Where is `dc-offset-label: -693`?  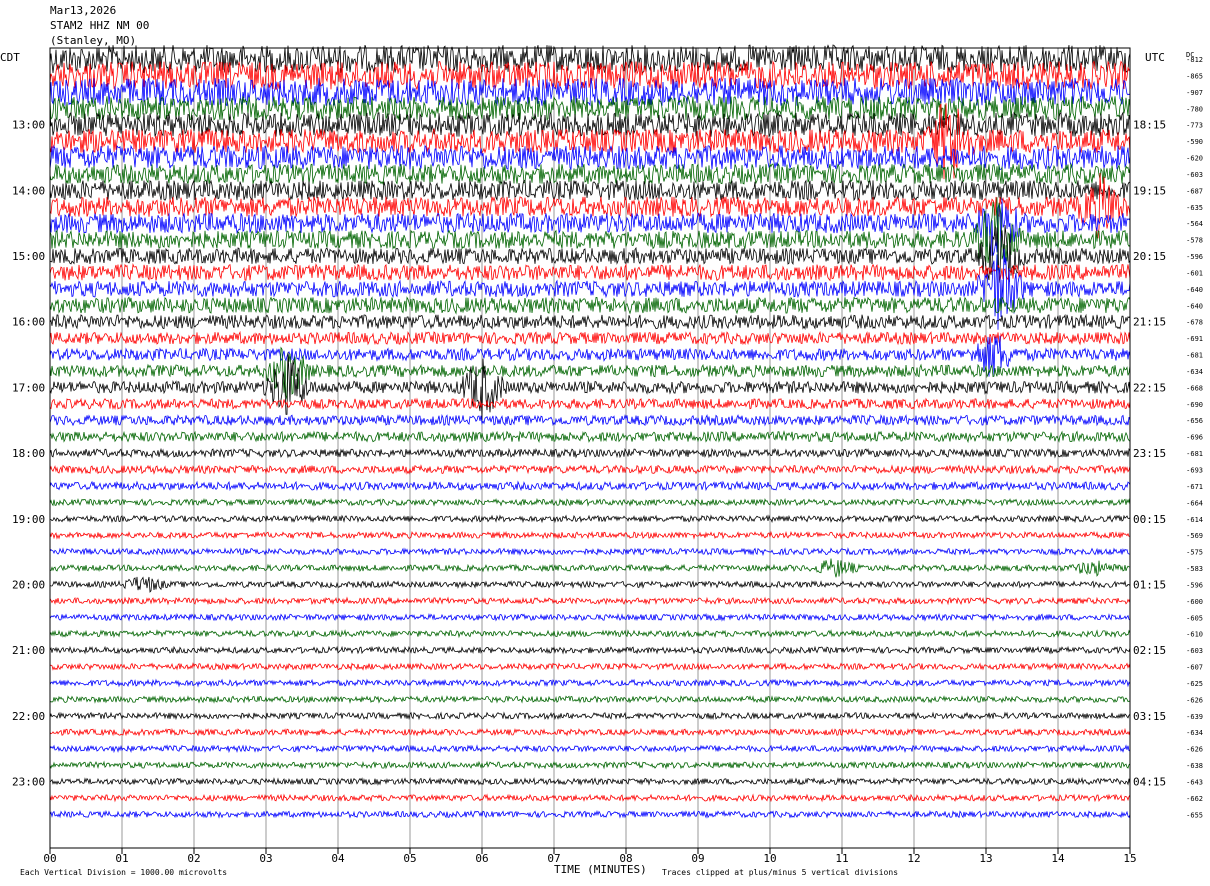 dc-offset-label: -693 is located at coordinates (1194, 471).